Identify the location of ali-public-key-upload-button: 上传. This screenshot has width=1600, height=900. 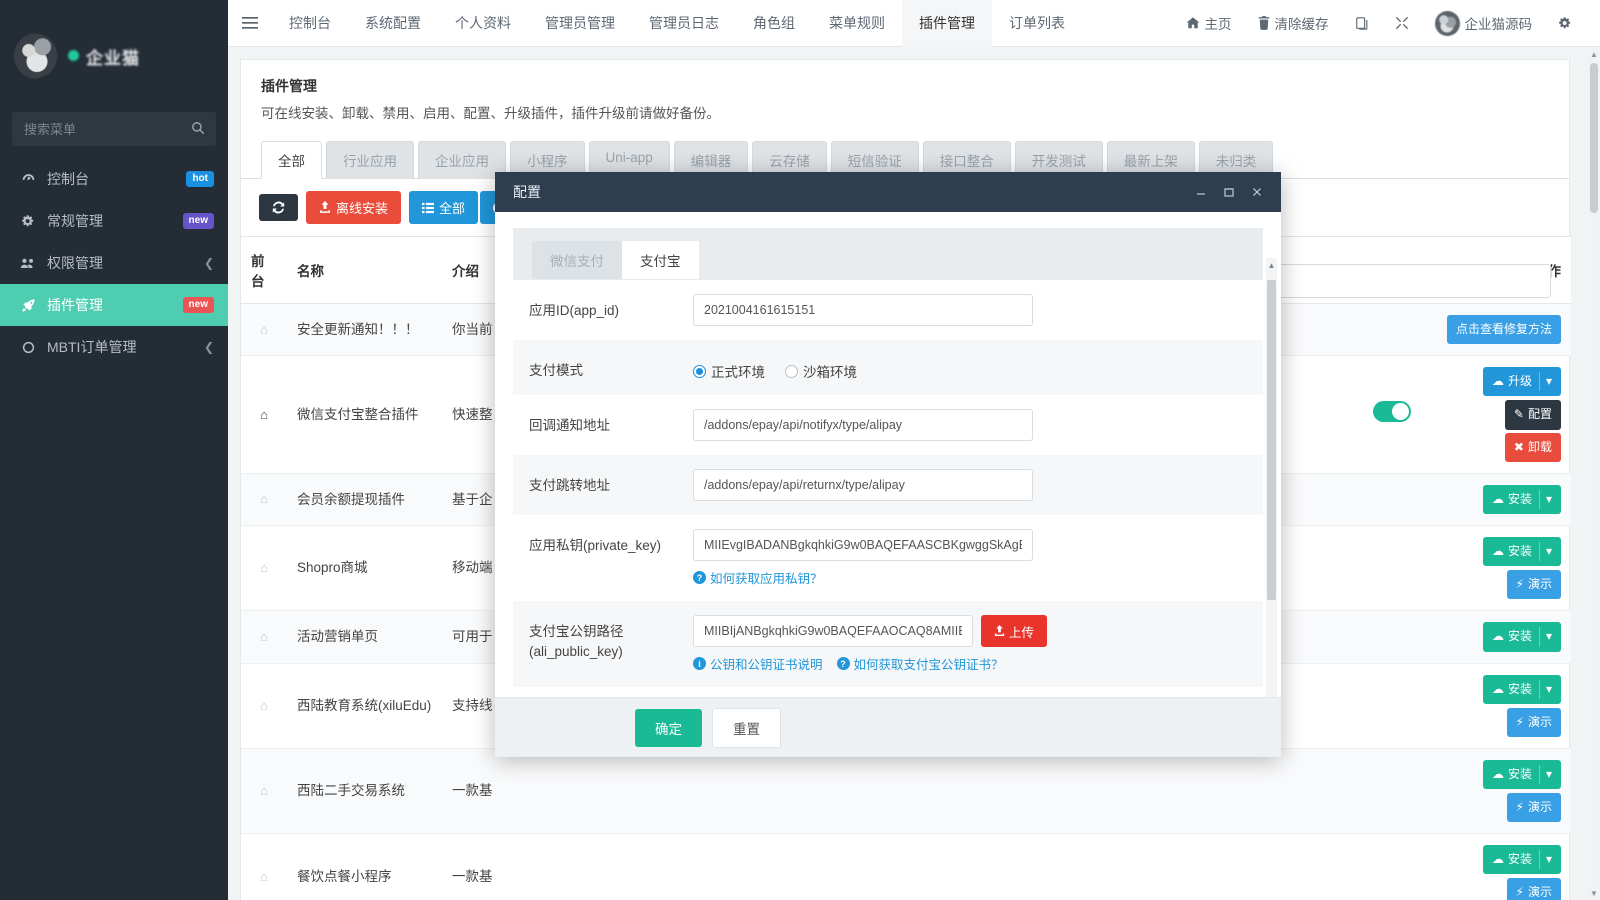
(1014, 631).